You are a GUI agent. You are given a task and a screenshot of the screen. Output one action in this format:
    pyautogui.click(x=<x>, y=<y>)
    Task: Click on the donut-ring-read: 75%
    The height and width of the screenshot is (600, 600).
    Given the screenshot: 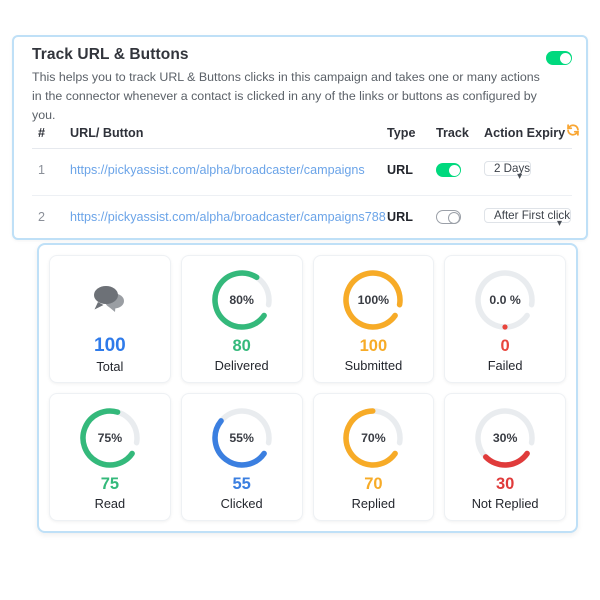 What is the action you would take?
    pyautogui.click(x=110, y=438)
    